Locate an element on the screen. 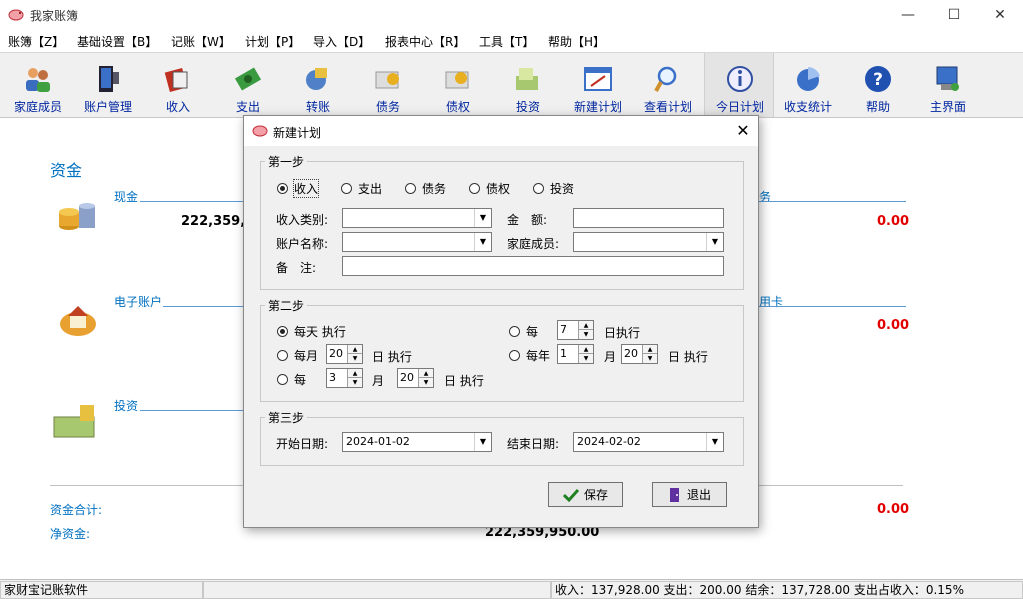  menu-tools: 工具【T】 is located at coordinates (506, 41).